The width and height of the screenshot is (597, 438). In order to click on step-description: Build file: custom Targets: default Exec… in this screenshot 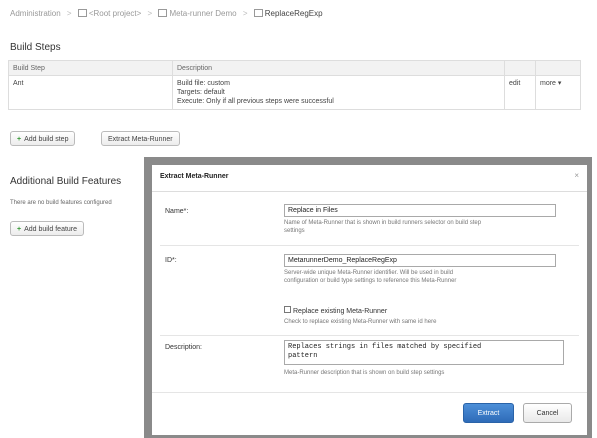, I will do `click(338, 92)`.